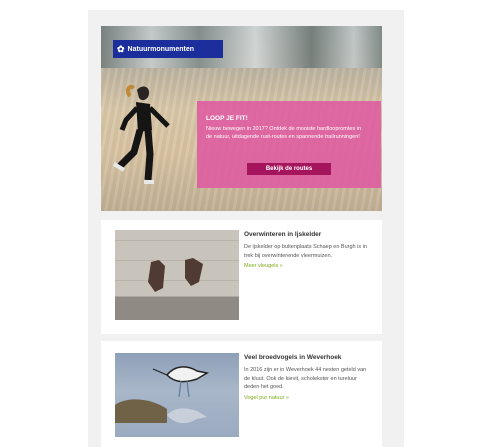 The width and height of the screenshot is (477, 447). I want to click on logo-mark-icon: ✿, so click(121, 48).